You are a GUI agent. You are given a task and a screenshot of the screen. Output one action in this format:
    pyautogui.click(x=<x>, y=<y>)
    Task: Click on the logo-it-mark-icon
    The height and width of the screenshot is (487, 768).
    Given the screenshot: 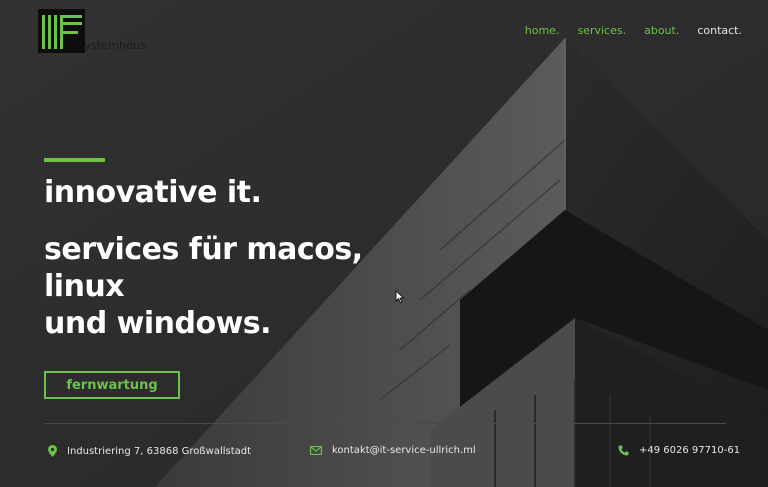 What is the action you would take?
    pyautogui.click(x=62, y=32)
    